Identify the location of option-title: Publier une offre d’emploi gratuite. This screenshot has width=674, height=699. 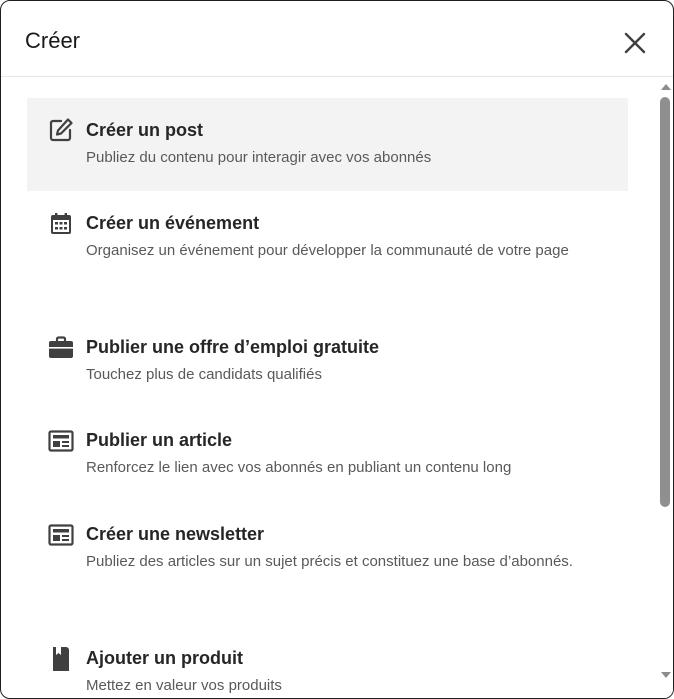
(233, 347).